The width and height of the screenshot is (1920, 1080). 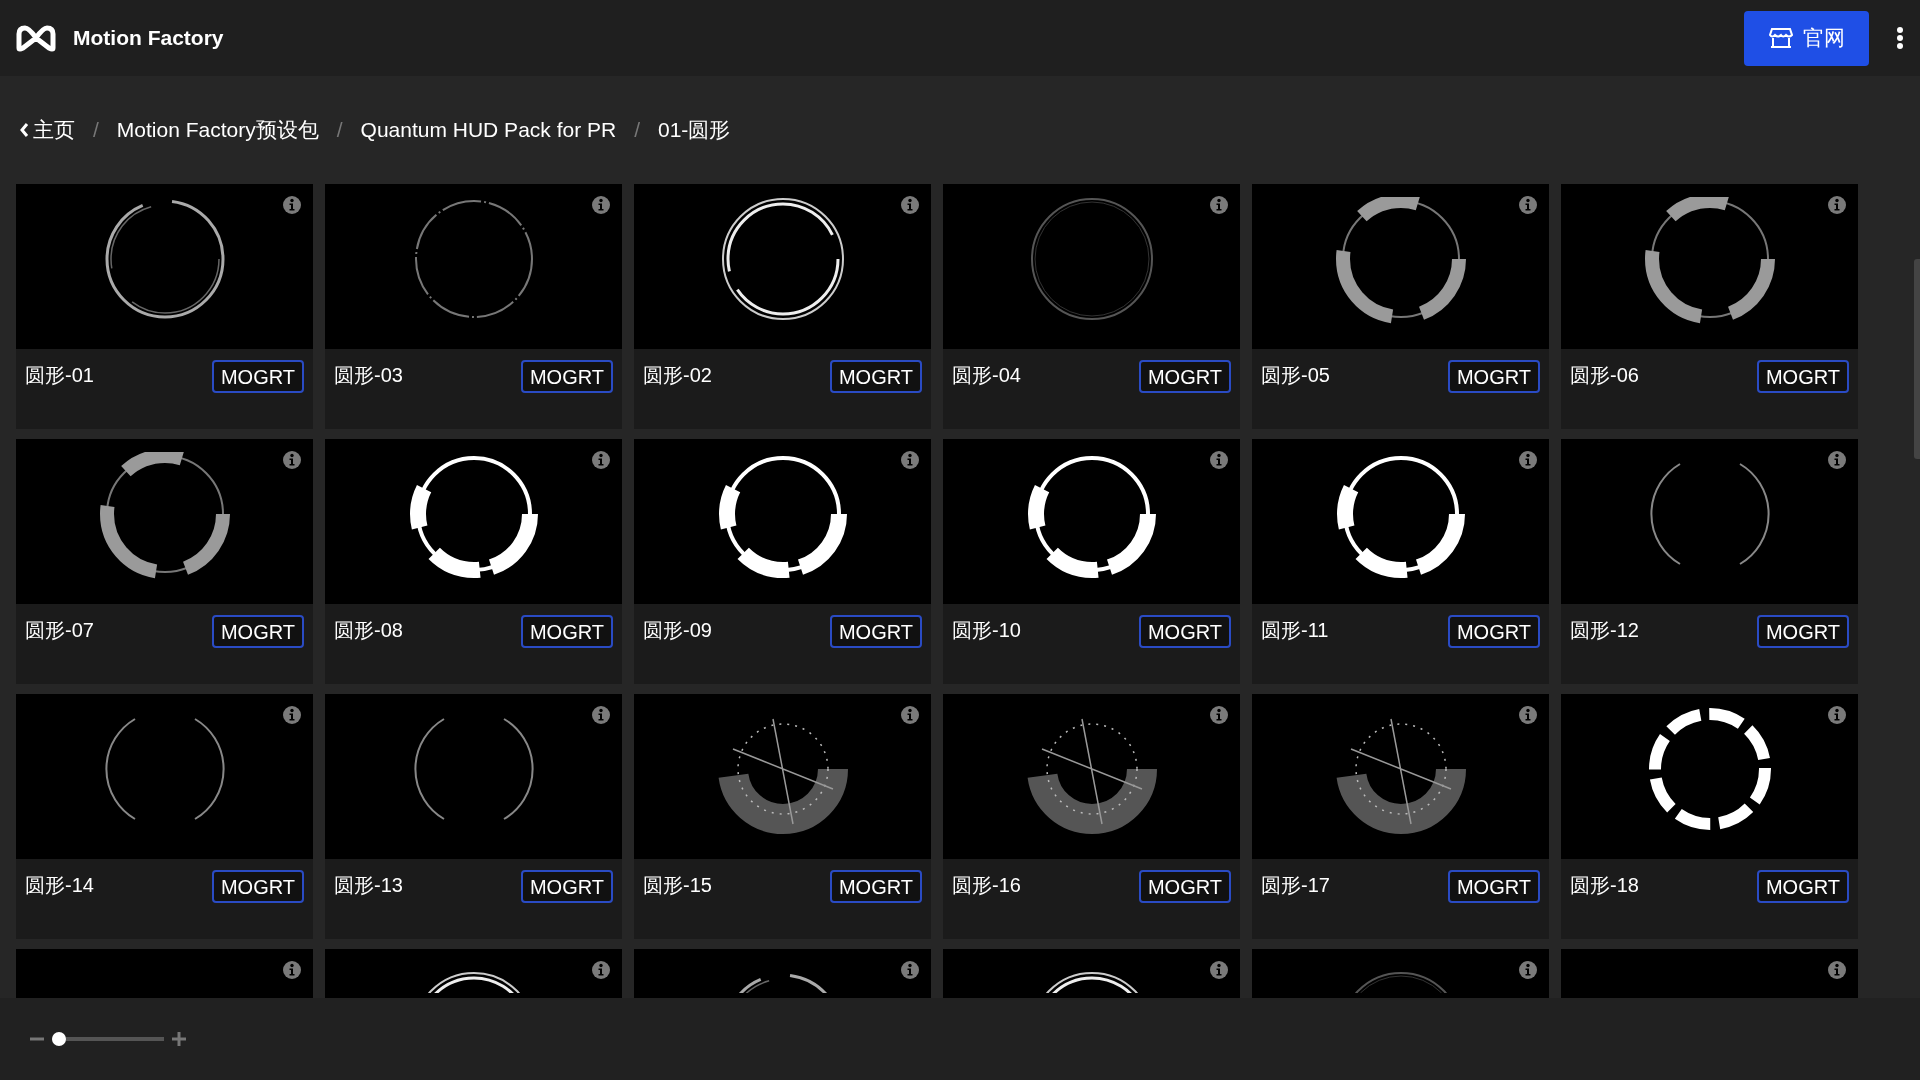 I want to click on preset-card: 圆形-17 MOGRT, so click(x=1400, y=816).